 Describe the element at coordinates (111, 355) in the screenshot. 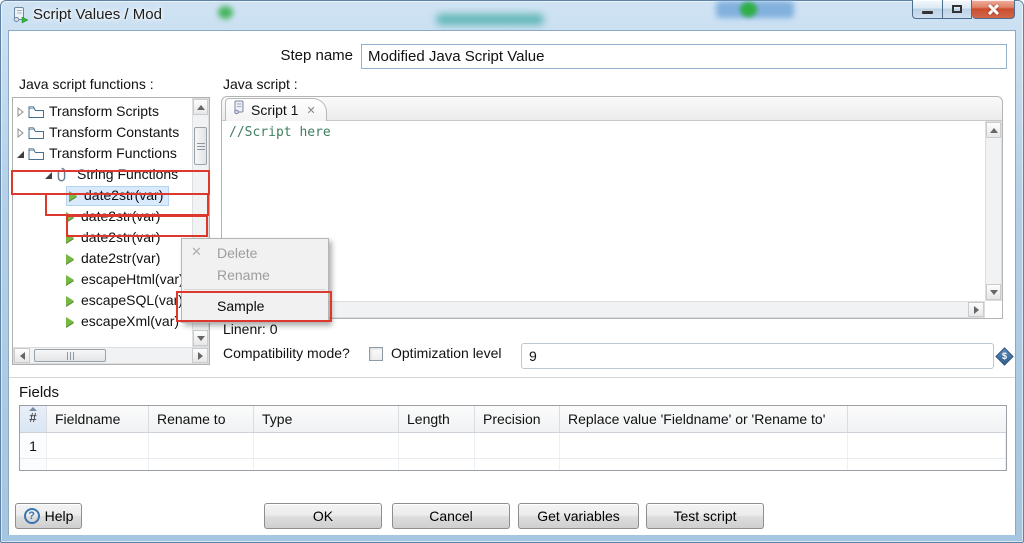

I see `tree-horizontal-scrollbar` at that location.